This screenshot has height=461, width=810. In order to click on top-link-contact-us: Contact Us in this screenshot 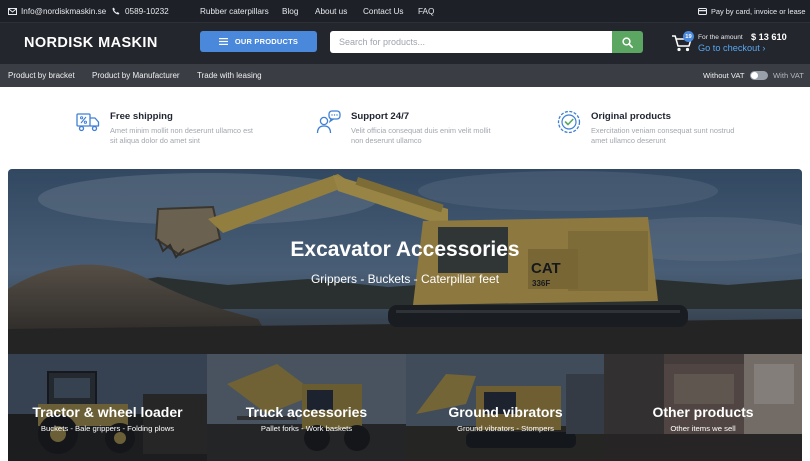, I will do `click(383, 11)`.